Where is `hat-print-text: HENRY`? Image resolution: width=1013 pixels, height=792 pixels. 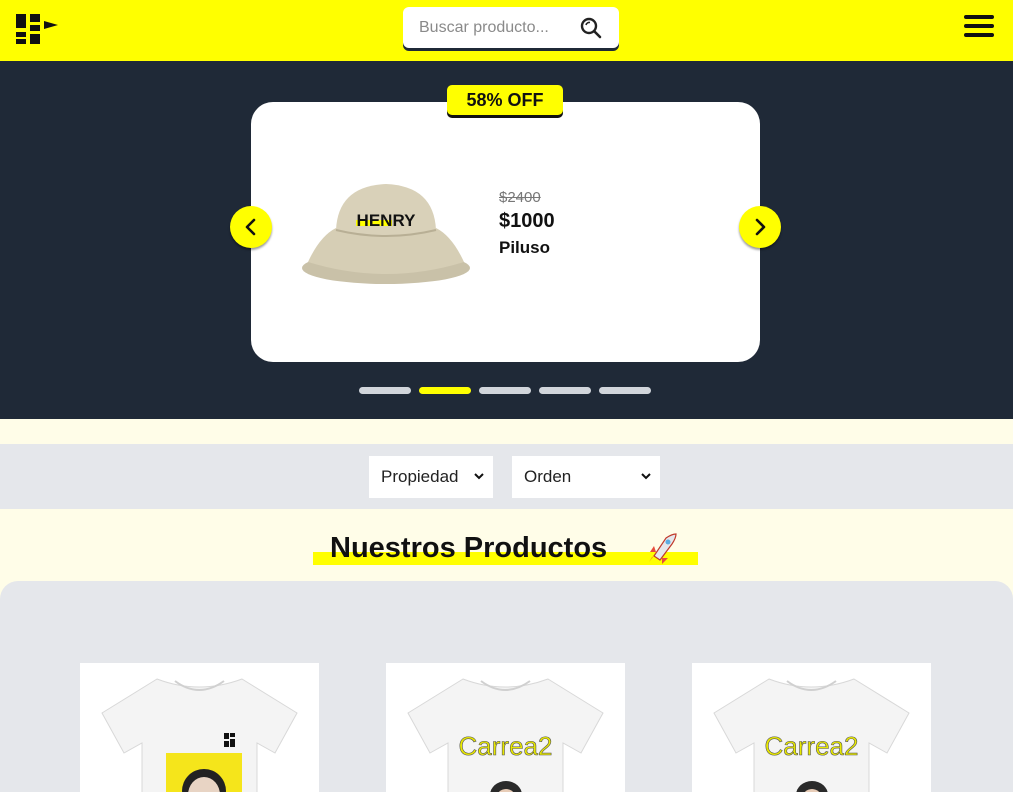 hat-print-text: HENRY is located at coordinates (387, 220).